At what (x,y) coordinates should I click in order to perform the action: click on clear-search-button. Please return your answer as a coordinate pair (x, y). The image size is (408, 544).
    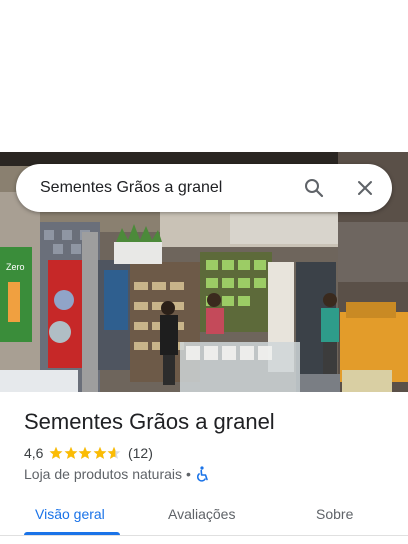
    Looking at the image, I should click on (365, 188).